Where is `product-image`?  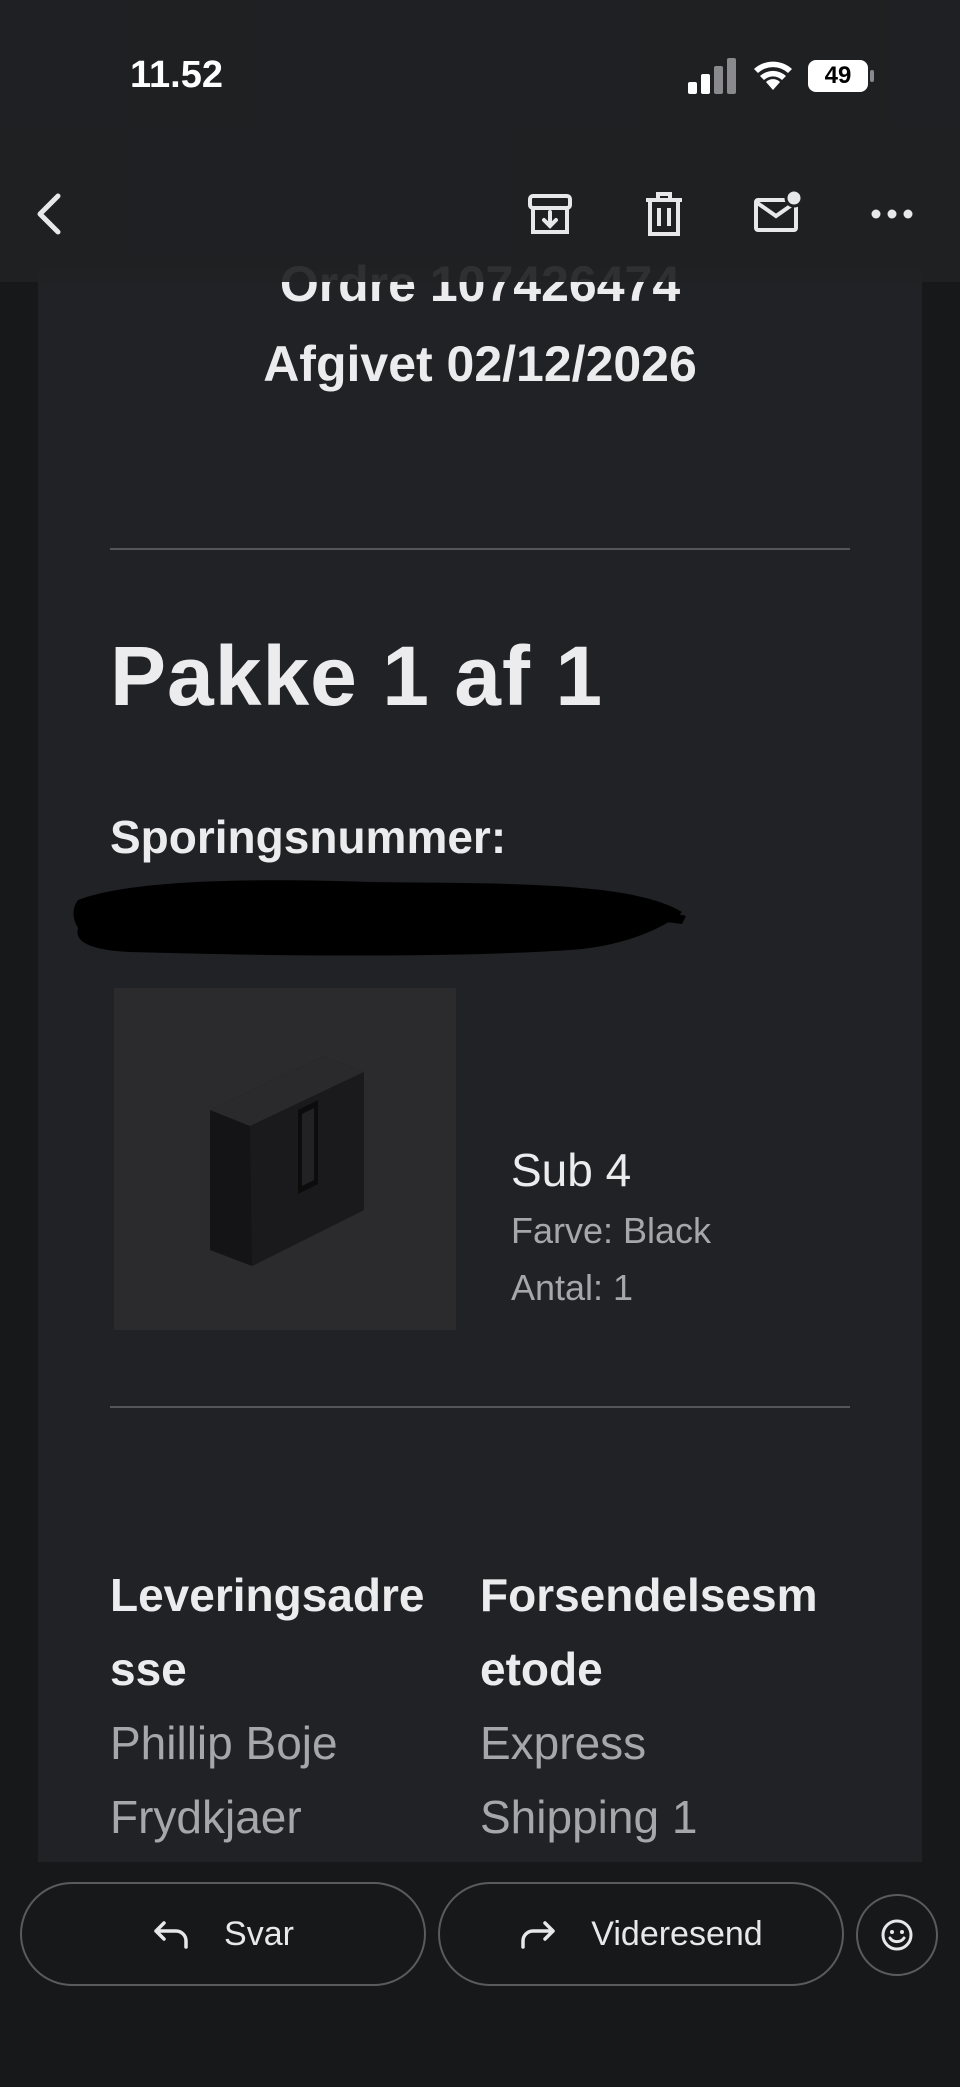
product-image is located at coordinates (285, 1159).